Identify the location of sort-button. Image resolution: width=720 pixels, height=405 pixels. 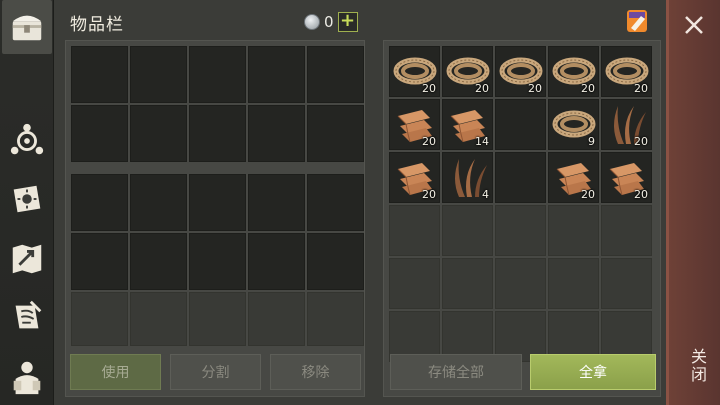
(636, 21).